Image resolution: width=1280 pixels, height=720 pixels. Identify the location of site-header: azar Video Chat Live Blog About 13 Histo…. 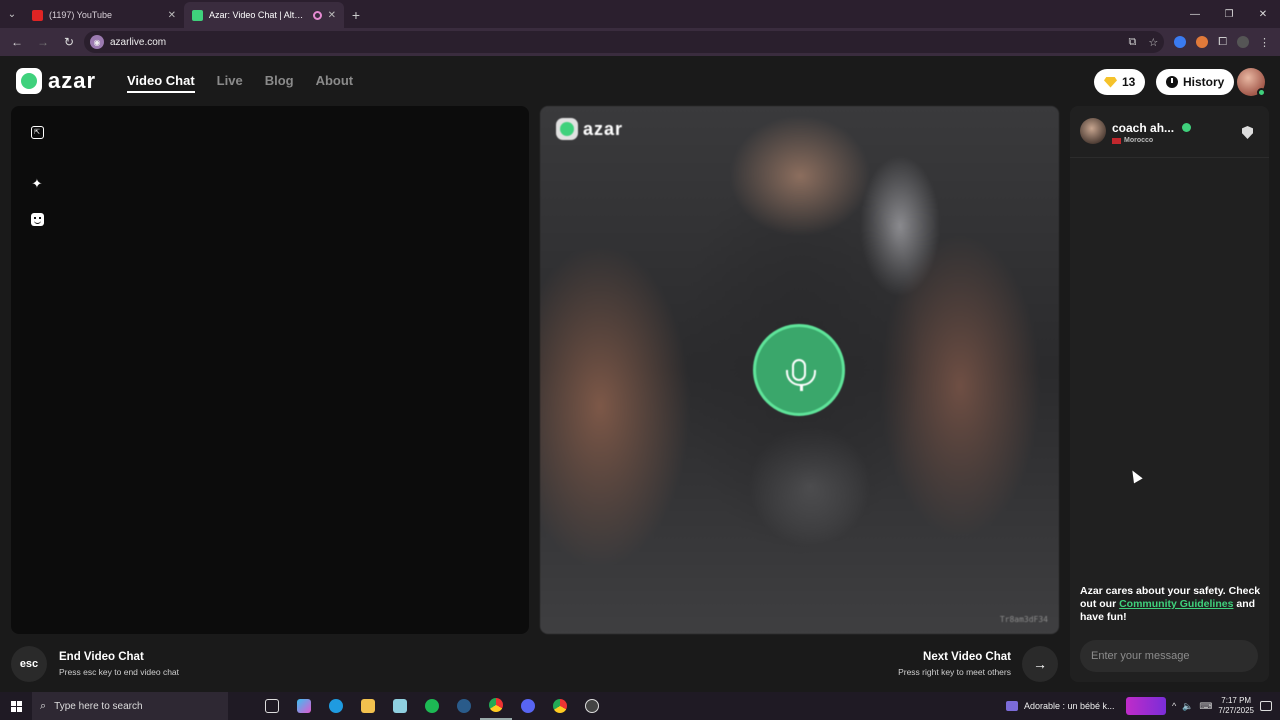
(640, 81).